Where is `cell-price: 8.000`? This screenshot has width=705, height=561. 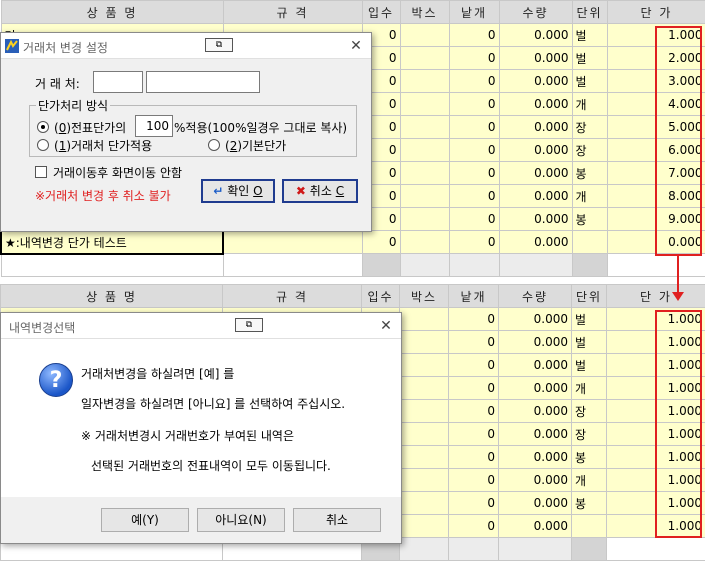
cell-price: 8.000 is located at coordinates (656, 196).